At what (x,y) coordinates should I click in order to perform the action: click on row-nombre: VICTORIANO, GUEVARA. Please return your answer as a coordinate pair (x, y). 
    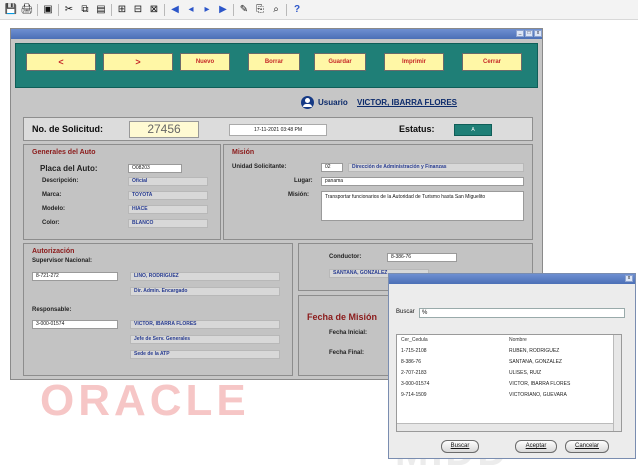
    Looking at the image, I should click on (538, 395).